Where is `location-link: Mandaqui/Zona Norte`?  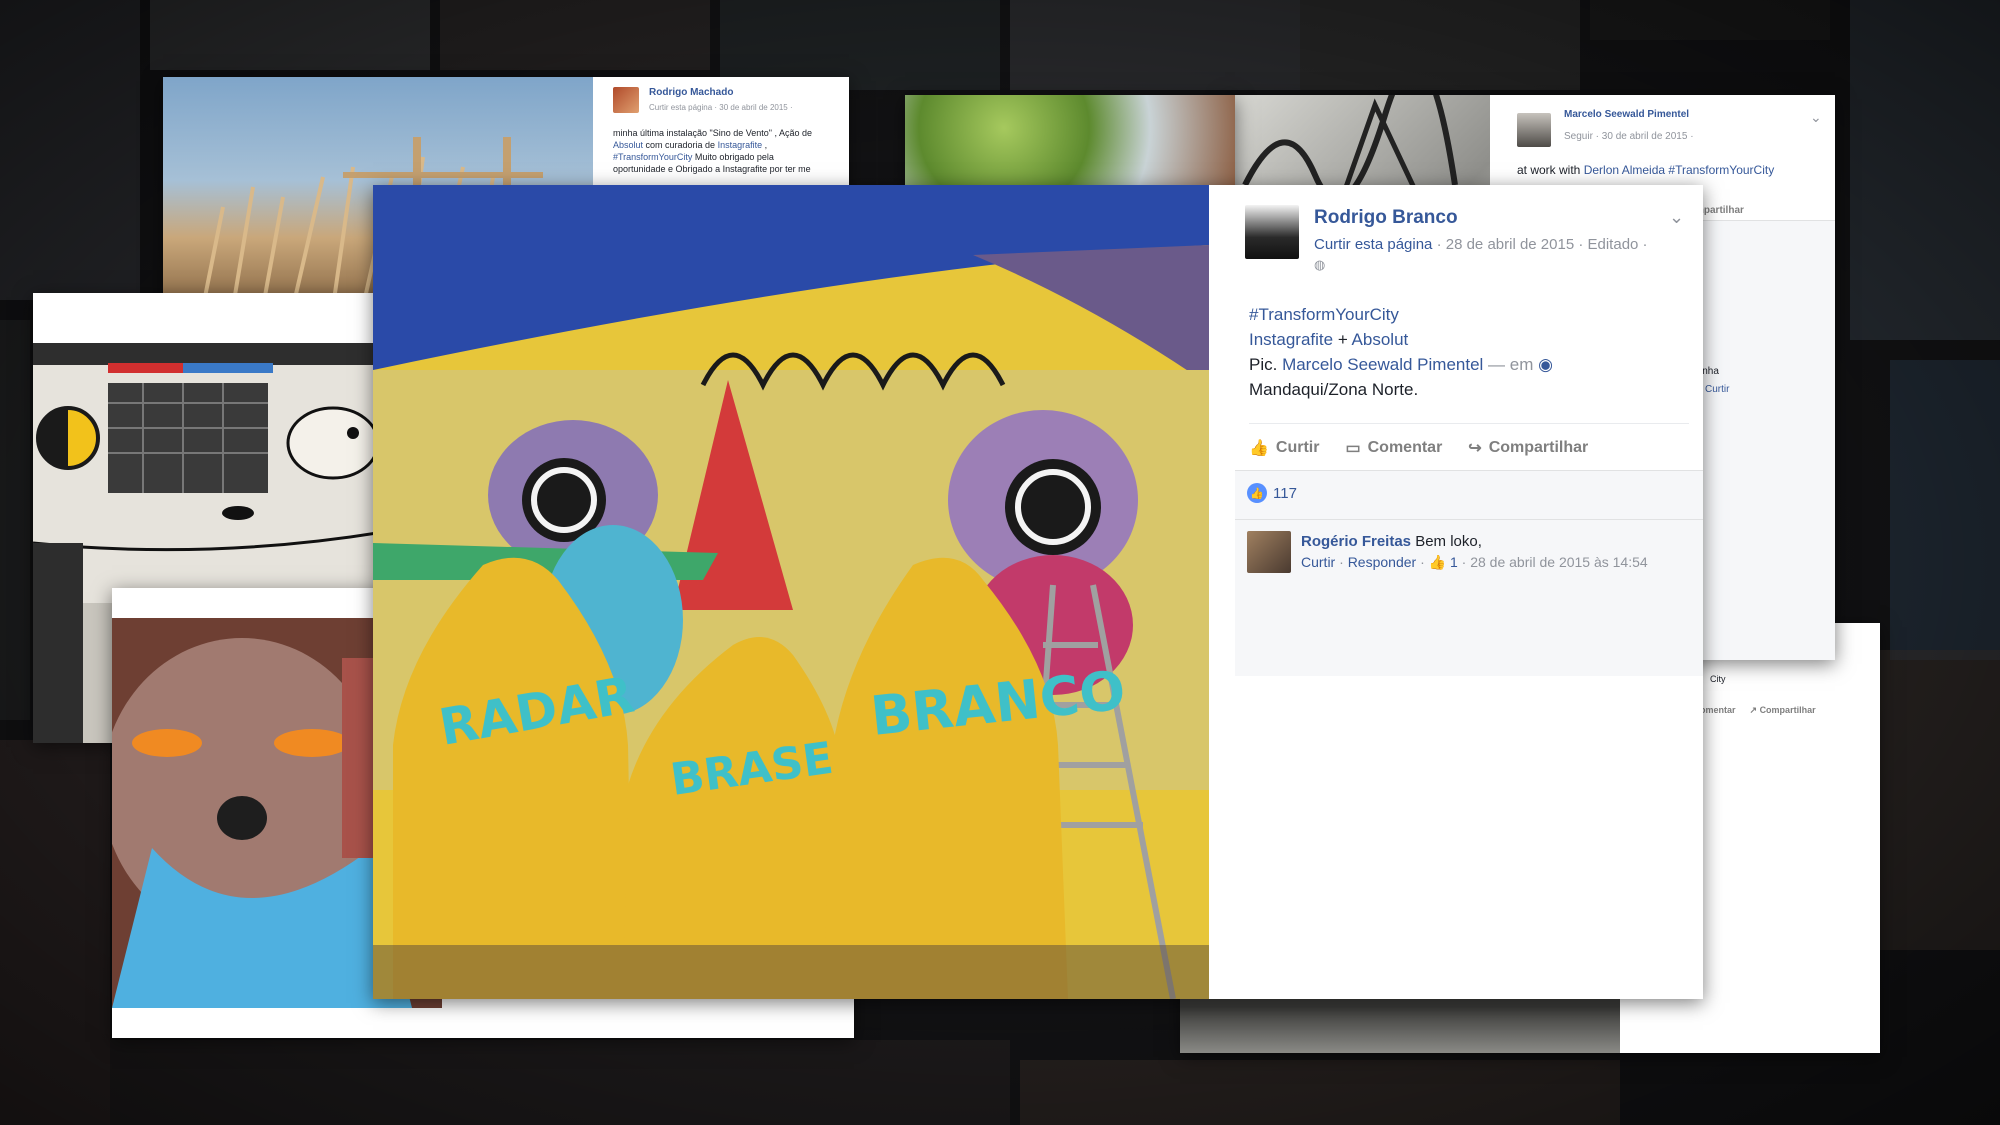 location-link: Mandaqui/Zona Norte is located at coordinates (1331, 389).